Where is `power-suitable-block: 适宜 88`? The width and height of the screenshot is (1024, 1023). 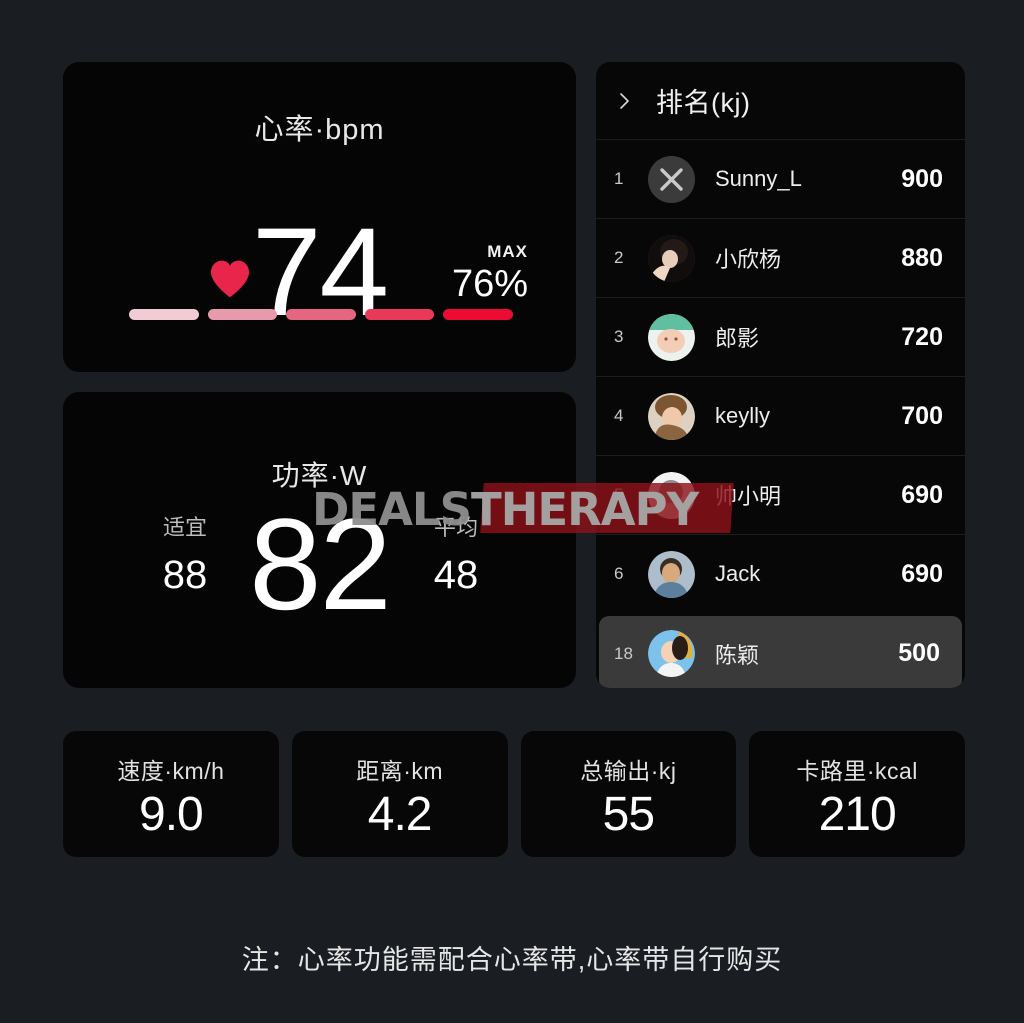
power-suitable-block: 适宜 88 is located at coordinates (185, 553).